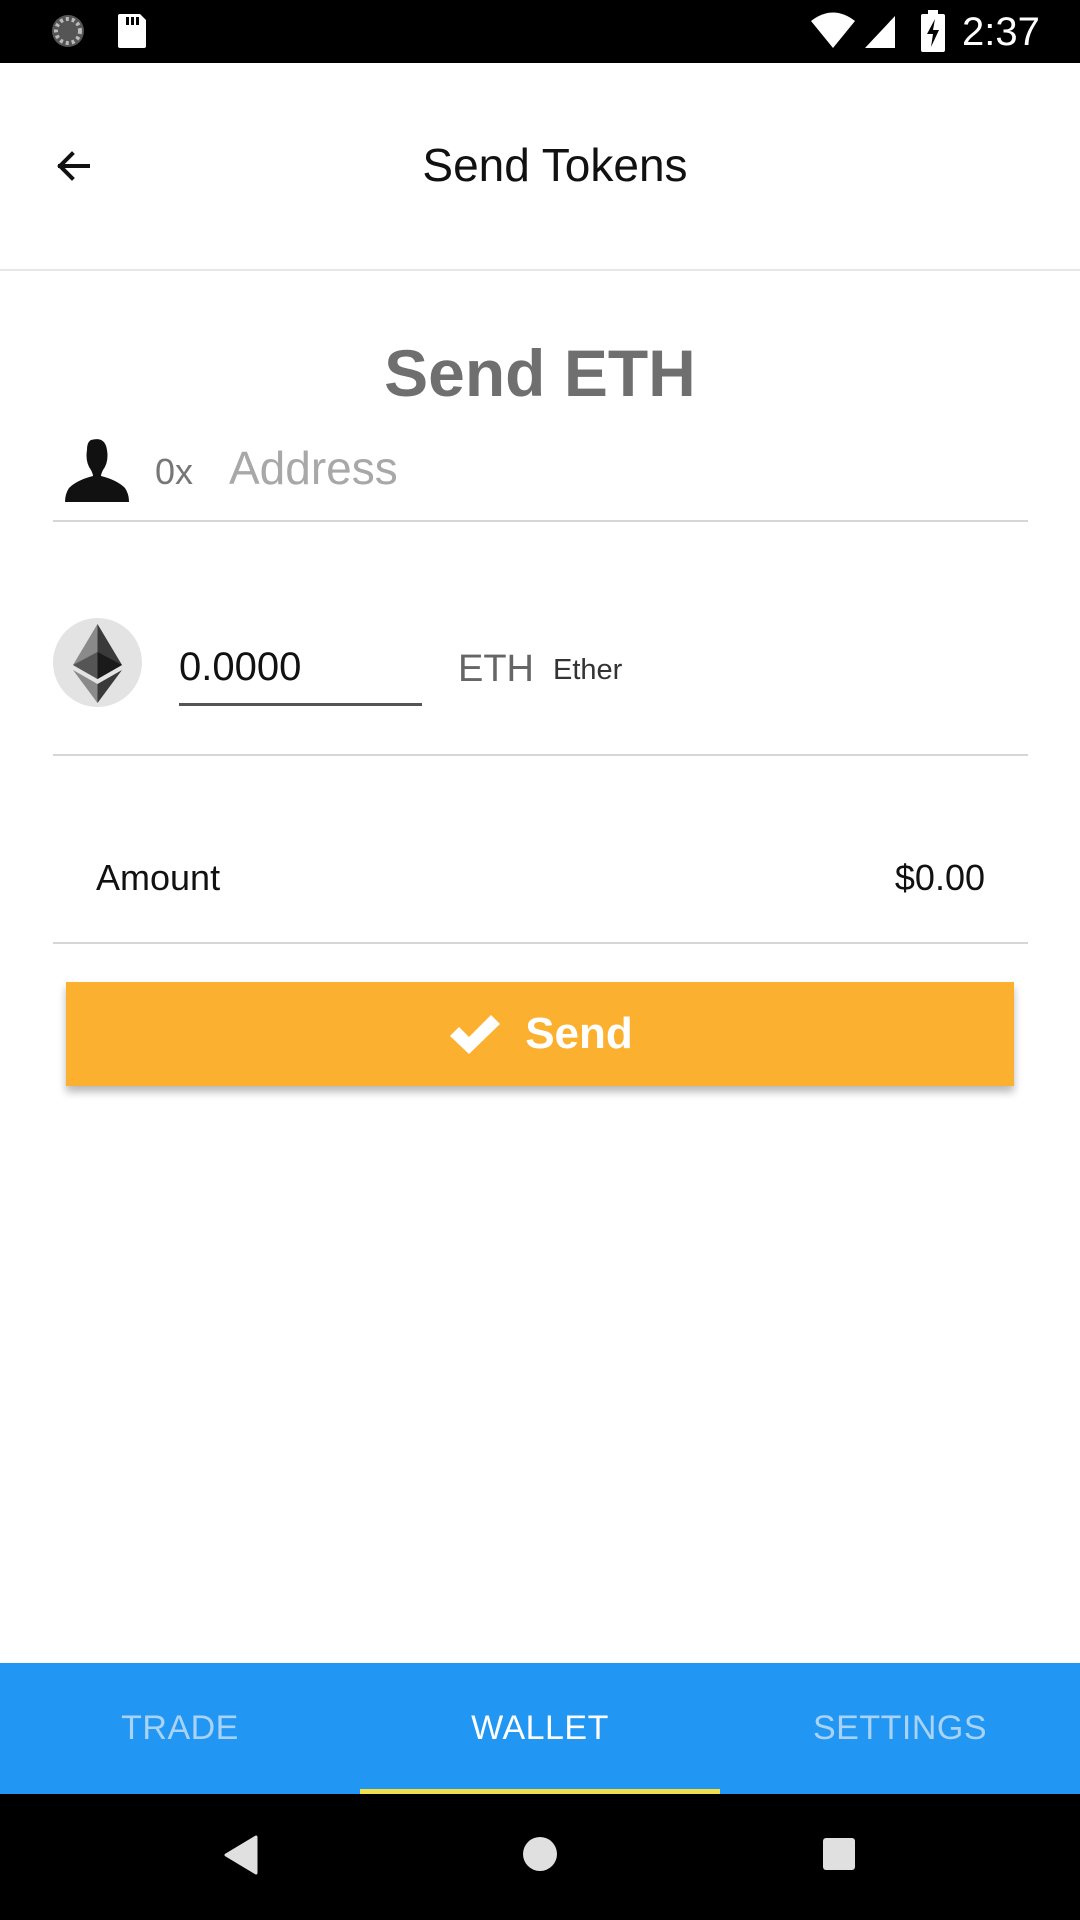  I want to click on address-prefix: 0x, so click(174, 471).